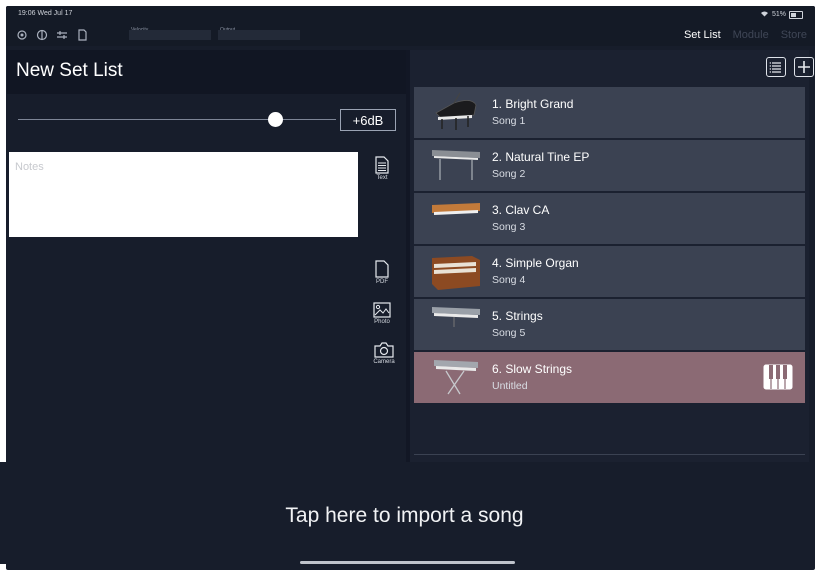  What do you see at coordinates (69, 71) in the screenshot?
I see `page-title: New Set List` at bounding box center [69, 71].